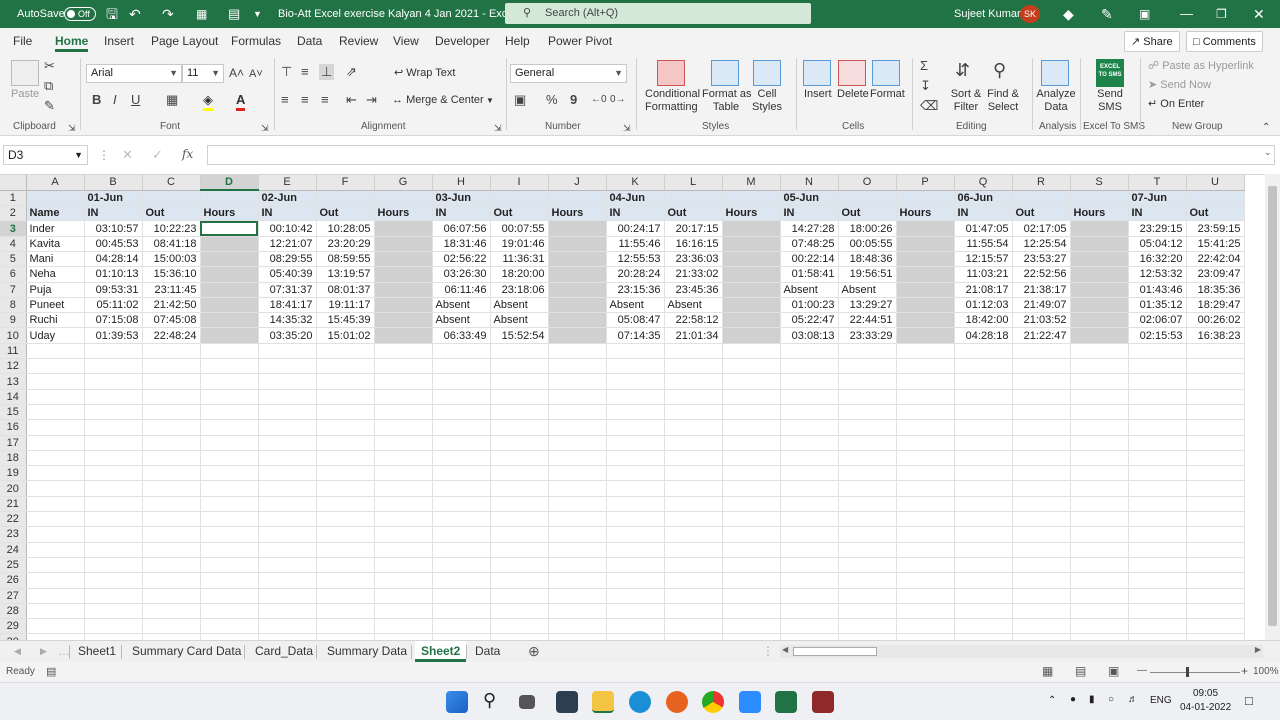 The width and height of the screenshot is (1280, 720). What do you see at coordinates (345, 504) in the screenshot?
I see `cell-f21` at bounding box center [345, 504].